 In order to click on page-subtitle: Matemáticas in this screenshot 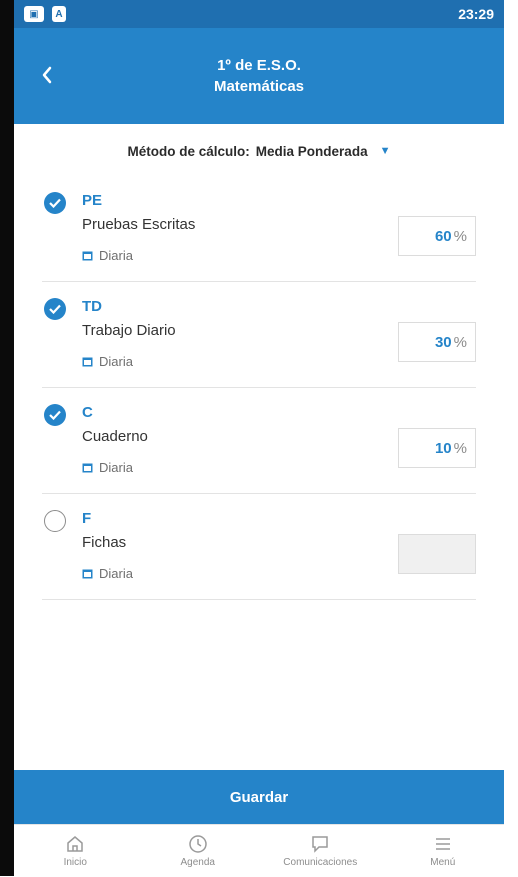, I will do `click(259, 86)`.